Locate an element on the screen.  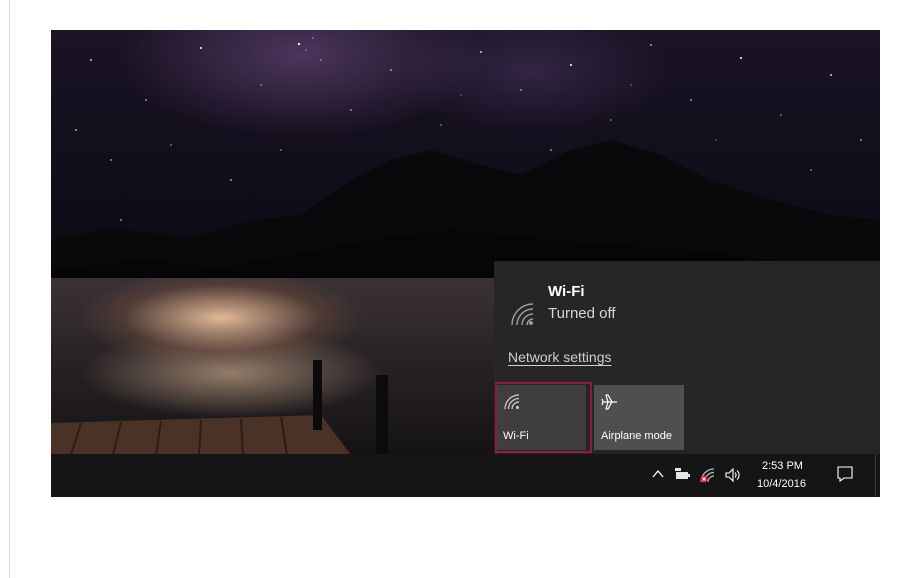
clock-time: 2:53 PM is located at coordinates (782, 466).